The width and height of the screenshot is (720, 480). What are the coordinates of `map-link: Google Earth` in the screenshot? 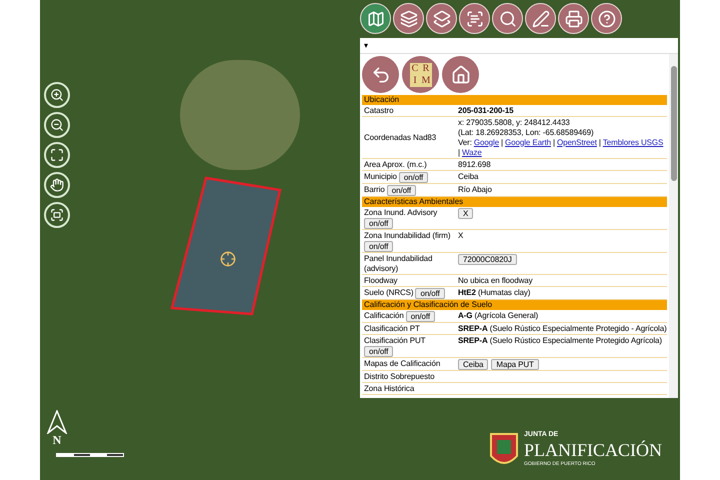 It's located at (528, 143).